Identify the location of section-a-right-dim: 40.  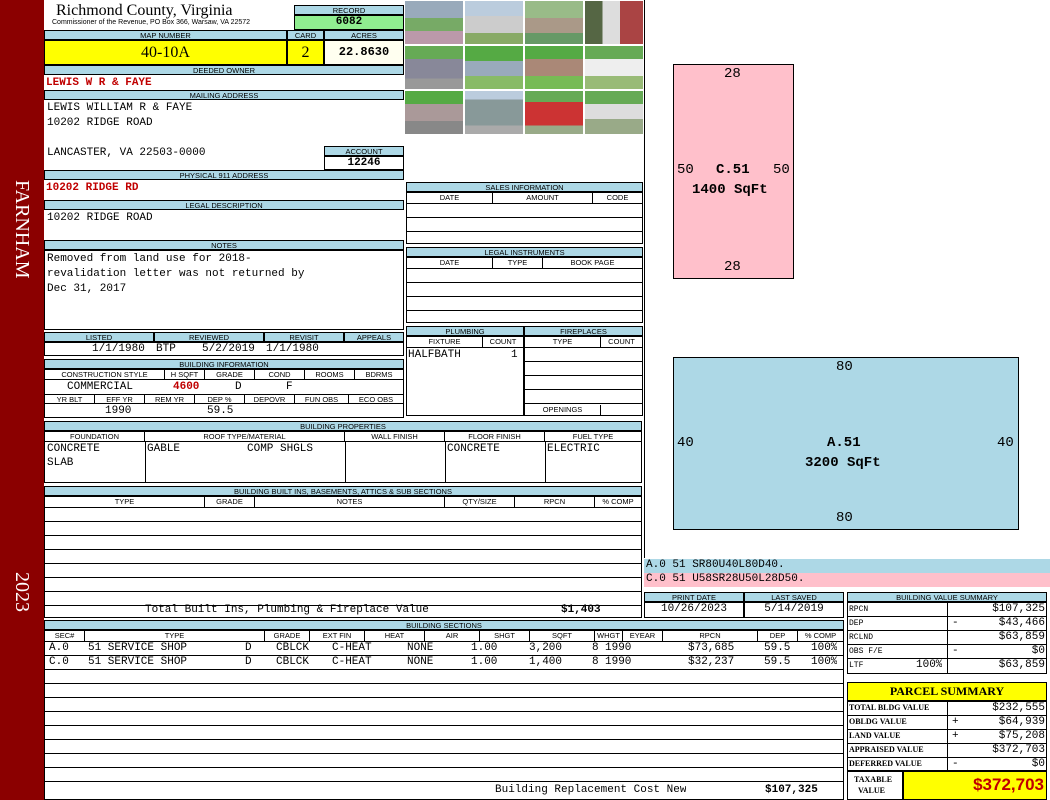
(1005, 443).